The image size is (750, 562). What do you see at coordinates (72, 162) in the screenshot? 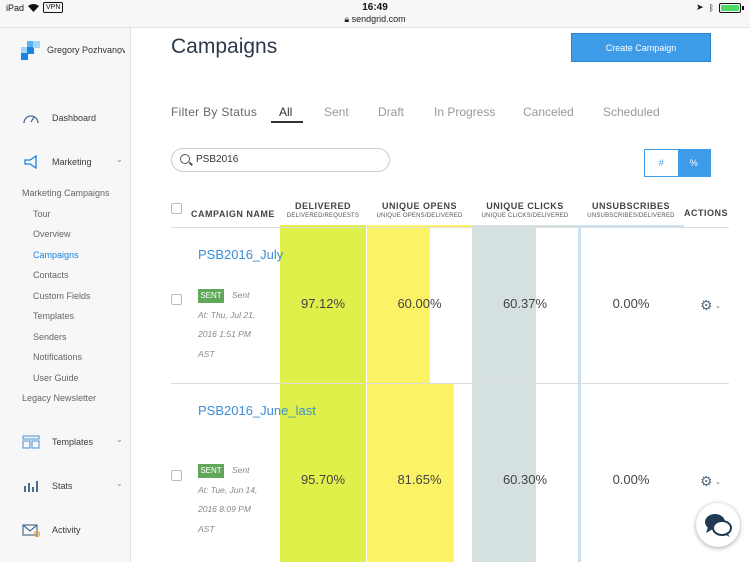
I see `sidebar-item-label: Marketing` at bounding box center [72, 162].